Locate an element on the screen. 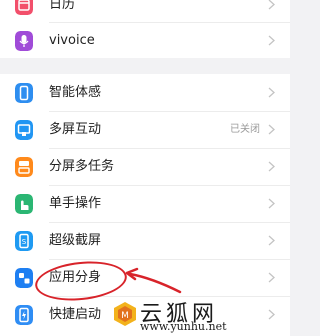 This screenshot has height=336, width=320. settings-item-split-screen: 分屏多任务 is located at coordinates (145, 166).